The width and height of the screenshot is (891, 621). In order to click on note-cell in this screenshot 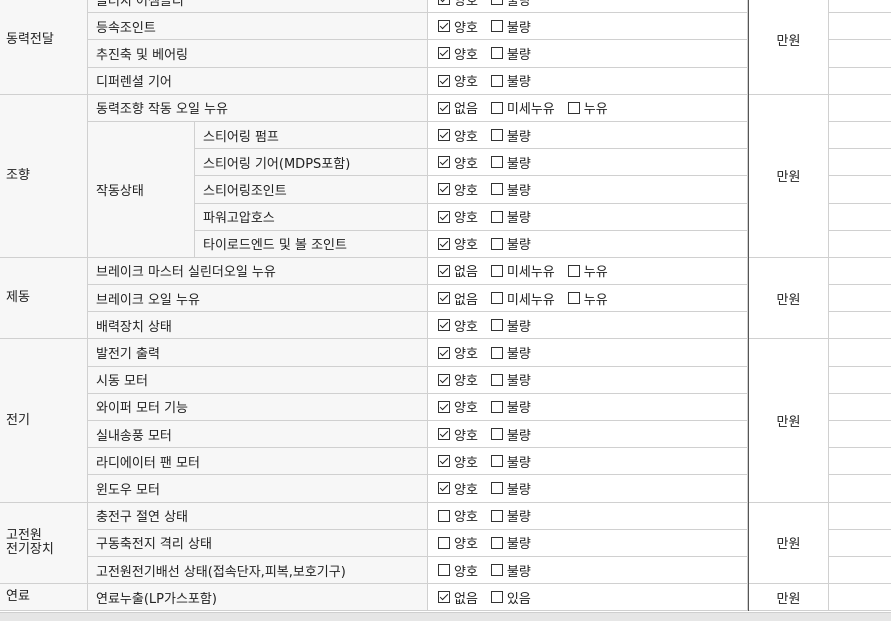, I will do `click(860, 462)`.